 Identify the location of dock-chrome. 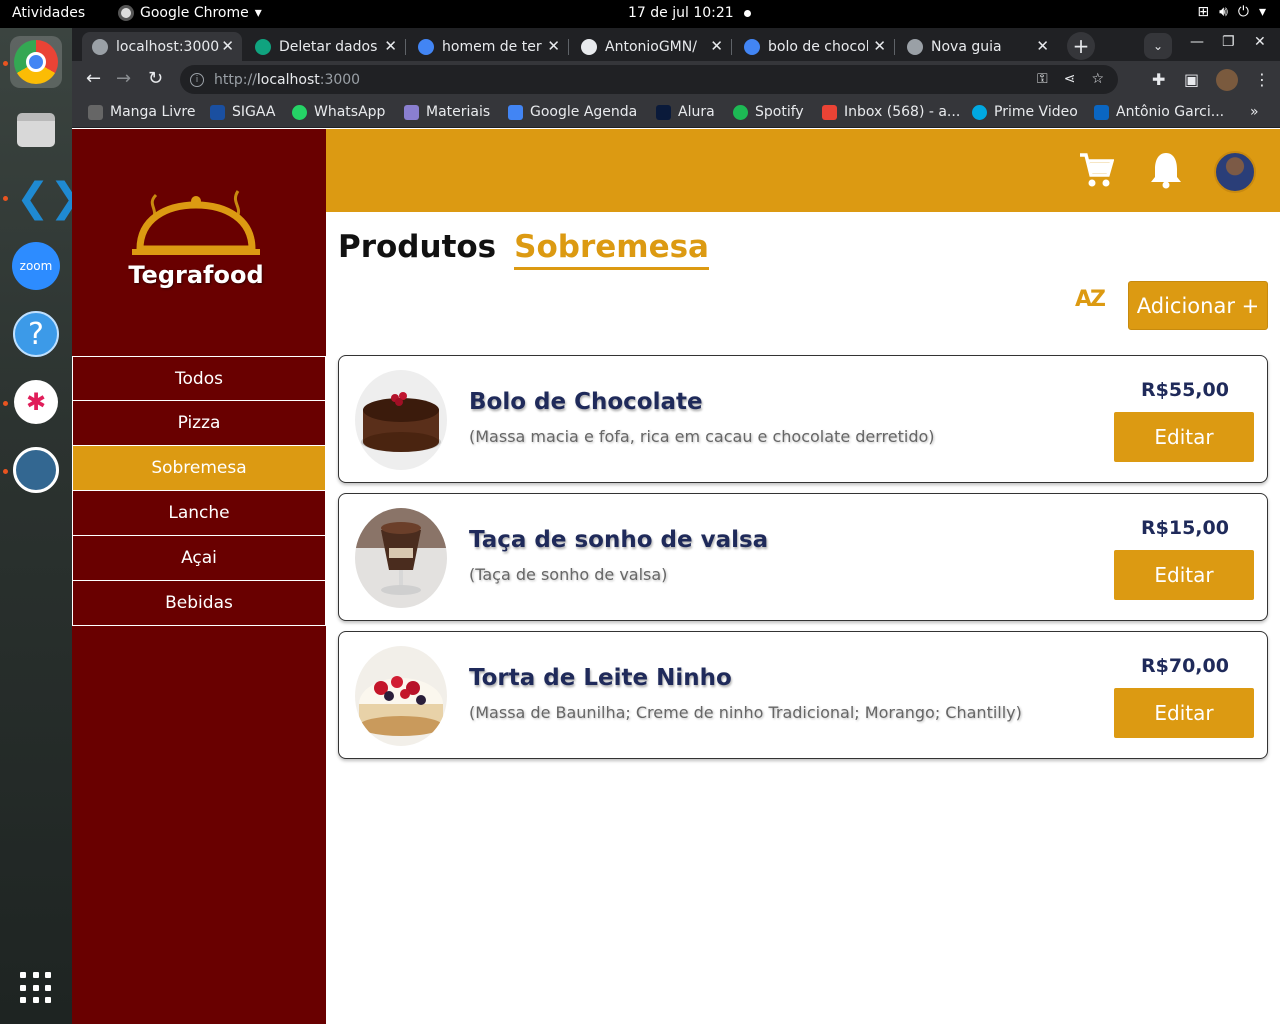
(36, 62).